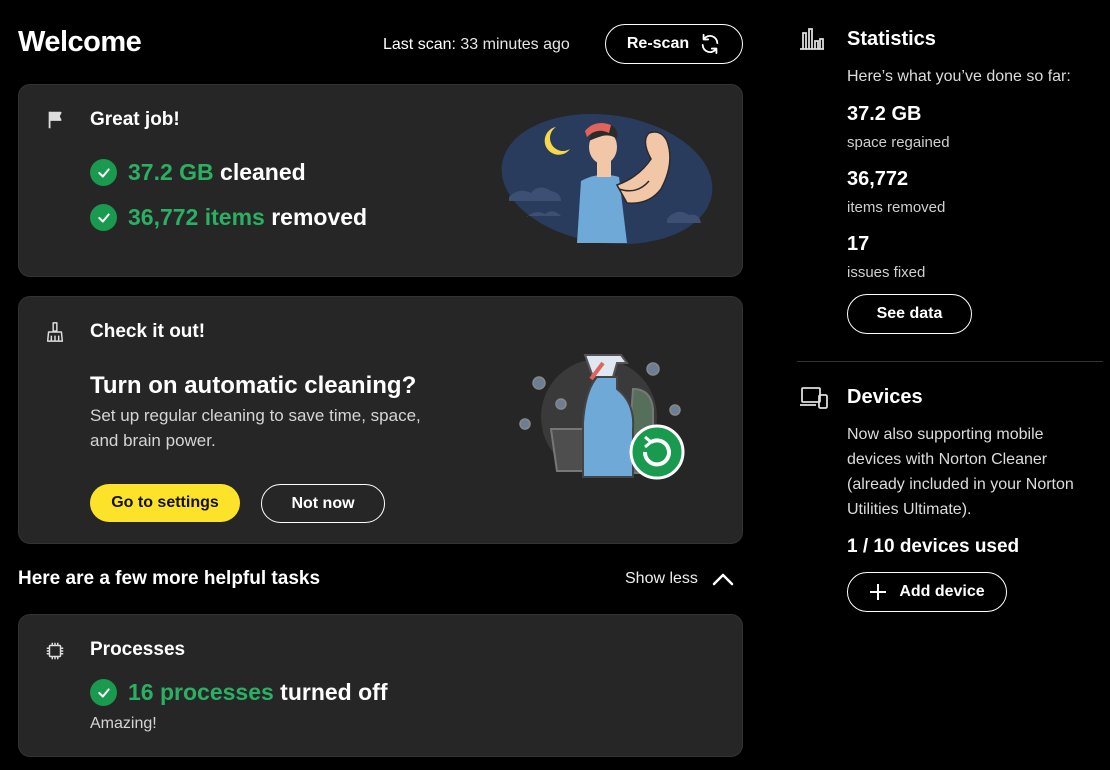 This screenshot has height=770, width=1110. Describe the element at coordinates (263, 172) in the screenshot. I see `result-text: cleaned` at that location.